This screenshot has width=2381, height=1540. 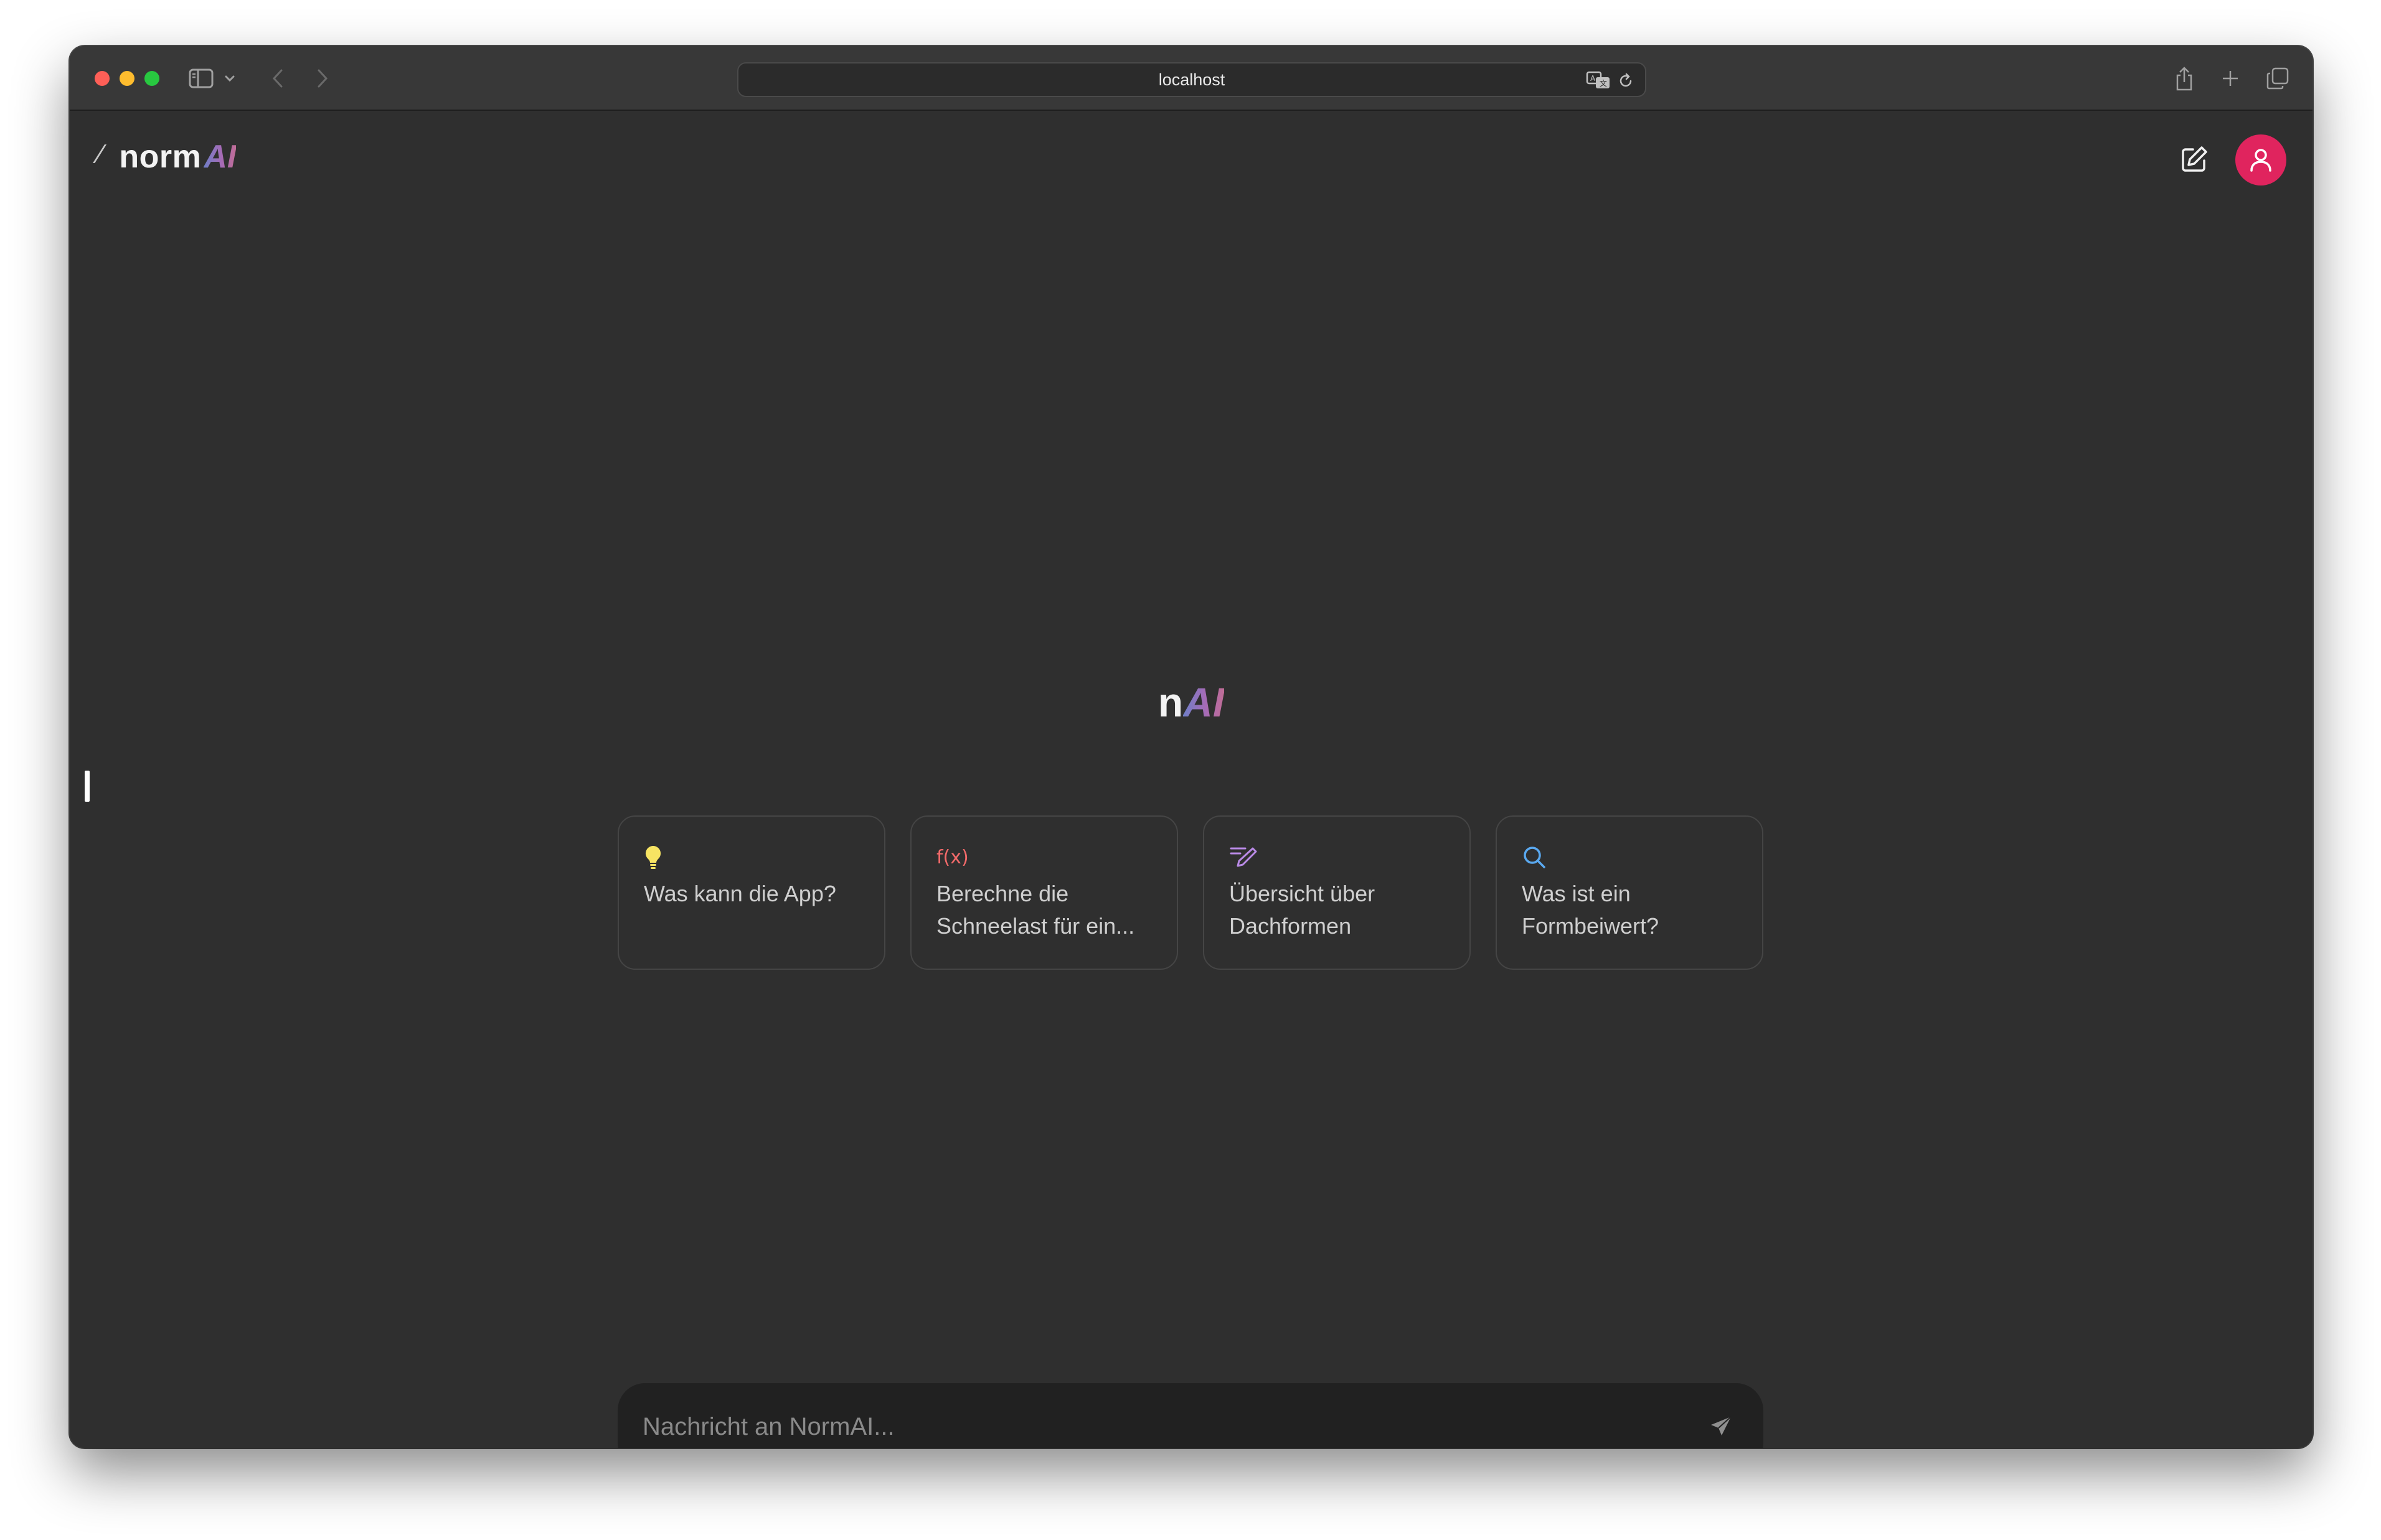 I want to click on center-logo-ai: AI, so click(x=1204, y=702).